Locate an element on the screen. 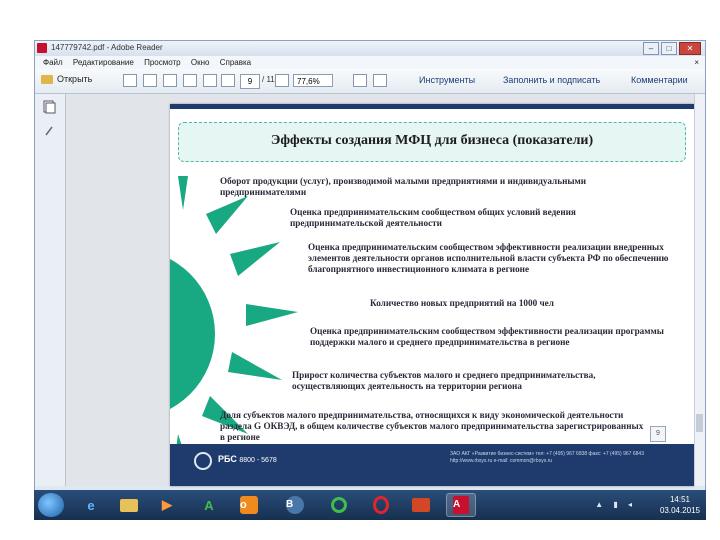 The height and width of the screenshot is (540, 720). scroll-thumb is located at coordinates (699, 423).